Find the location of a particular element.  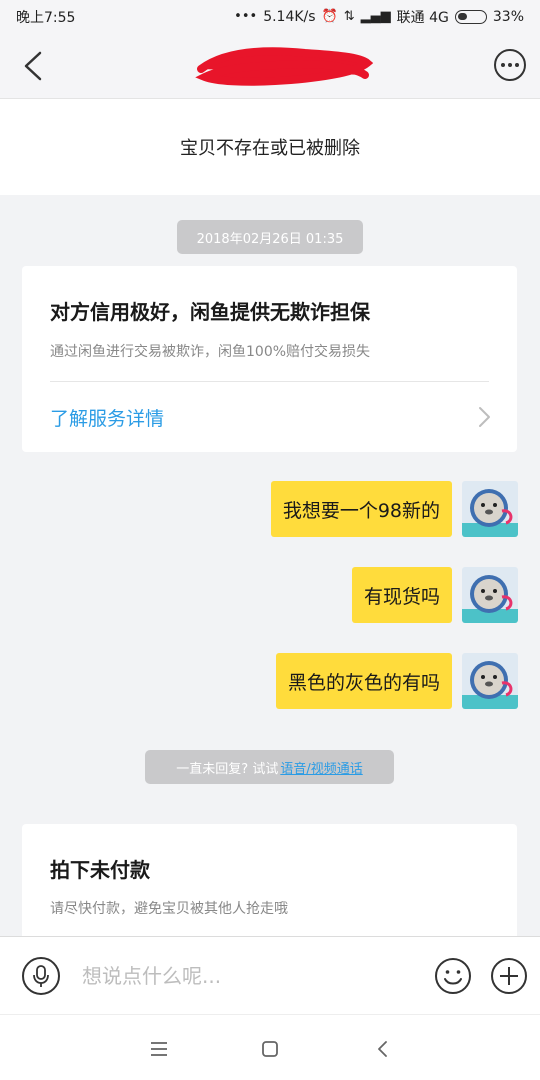

item-status-notice: 宝贝不存在或已被删除 is located at coordinates (270, 147).